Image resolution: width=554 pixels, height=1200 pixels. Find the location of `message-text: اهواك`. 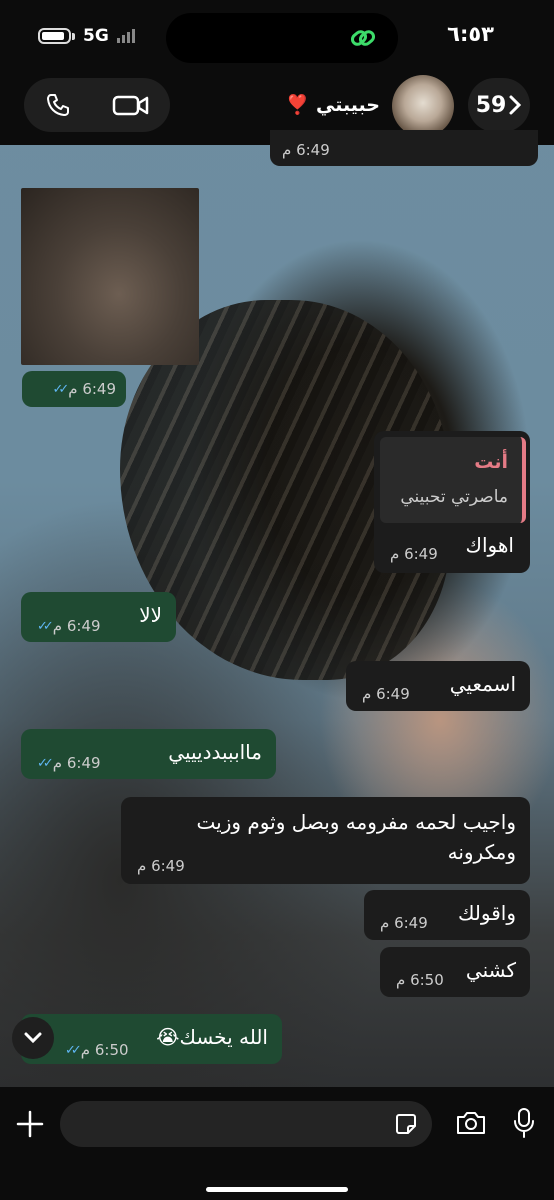

message-text: اهواك is located at coordinates (489, 545).